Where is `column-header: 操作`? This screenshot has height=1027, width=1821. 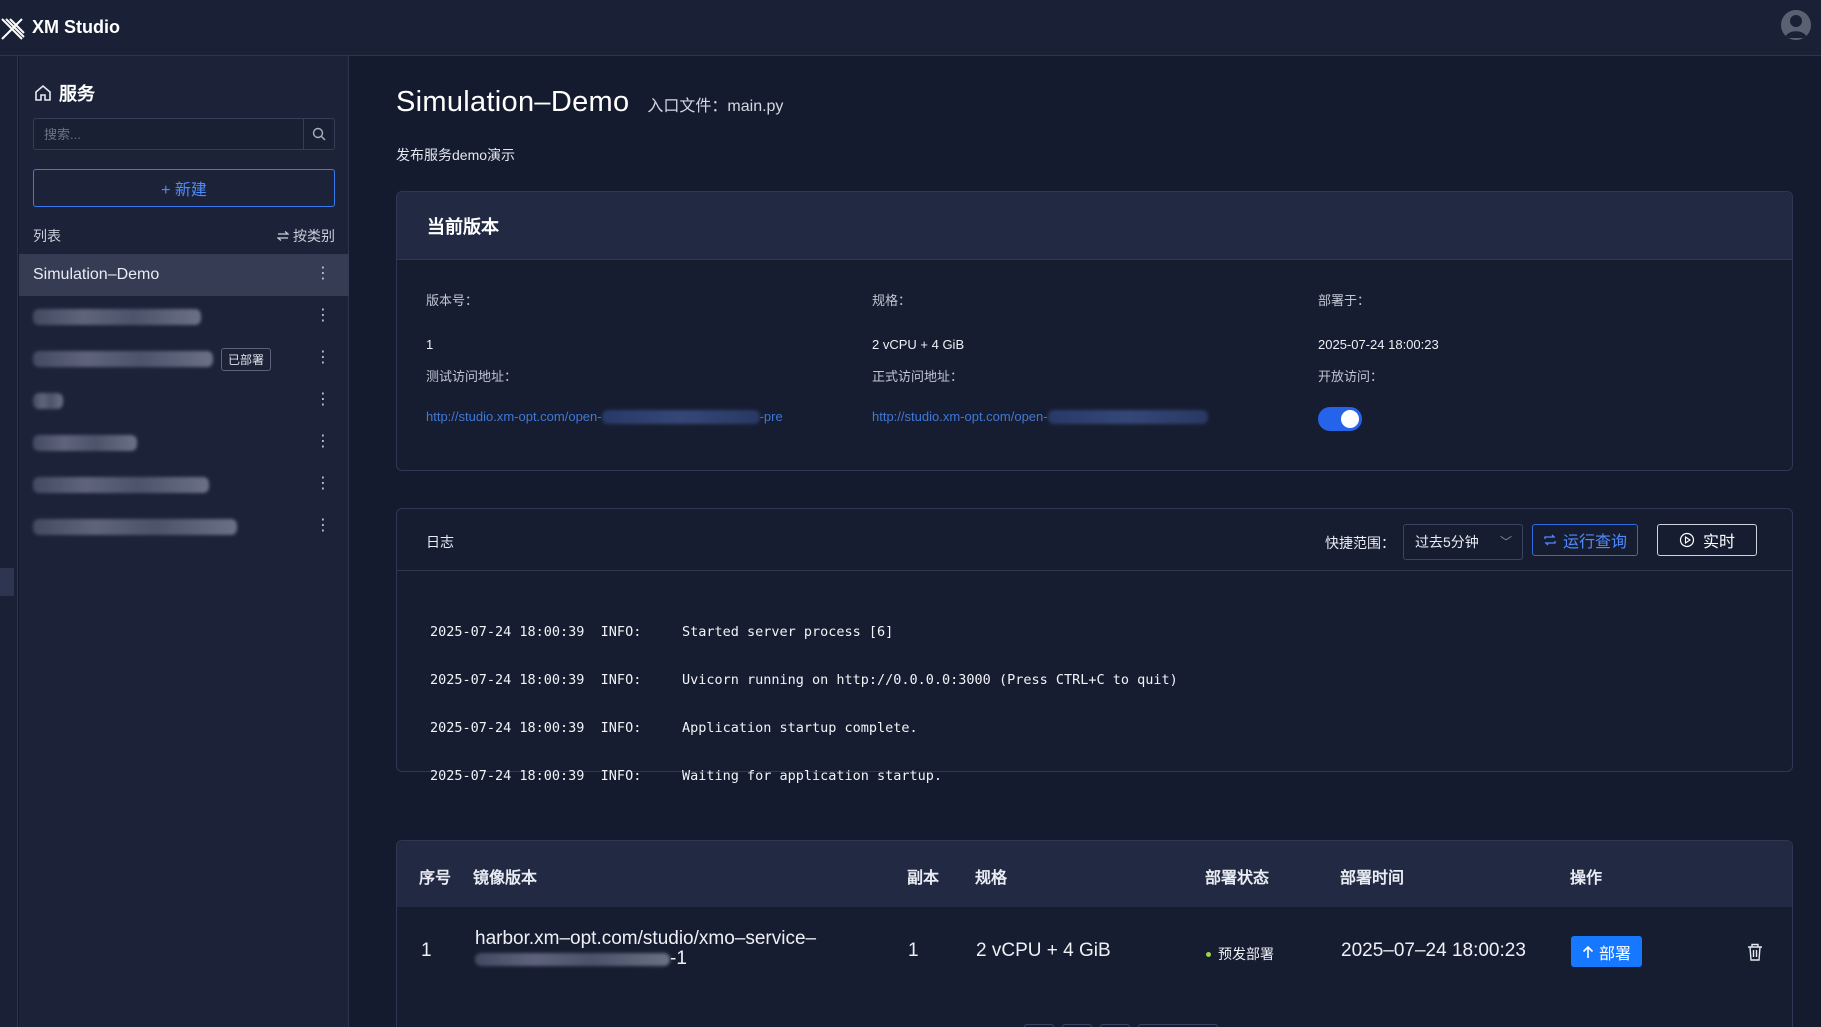 column-header: 操作 is located at coordinates (1586, 878).